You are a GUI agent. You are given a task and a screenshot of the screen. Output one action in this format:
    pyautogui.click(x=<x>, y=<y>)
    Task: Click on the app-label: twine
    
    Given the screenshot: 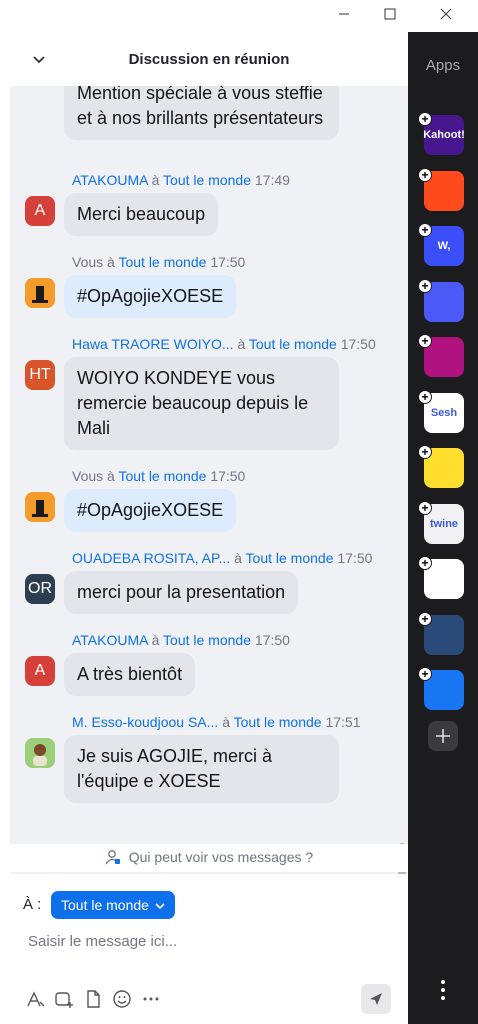 What is the action you would take?
    pyautogui.click(x=444, y=524)
    